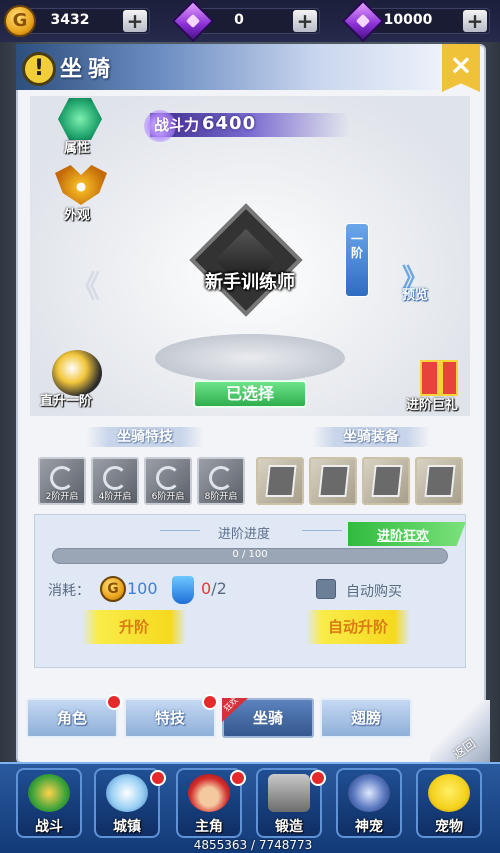 This screenshot has width=500, height=853. Describe the element at coordinates (134, 627) in the screenshot. I see `upgrade-button: 升阶` at that location.